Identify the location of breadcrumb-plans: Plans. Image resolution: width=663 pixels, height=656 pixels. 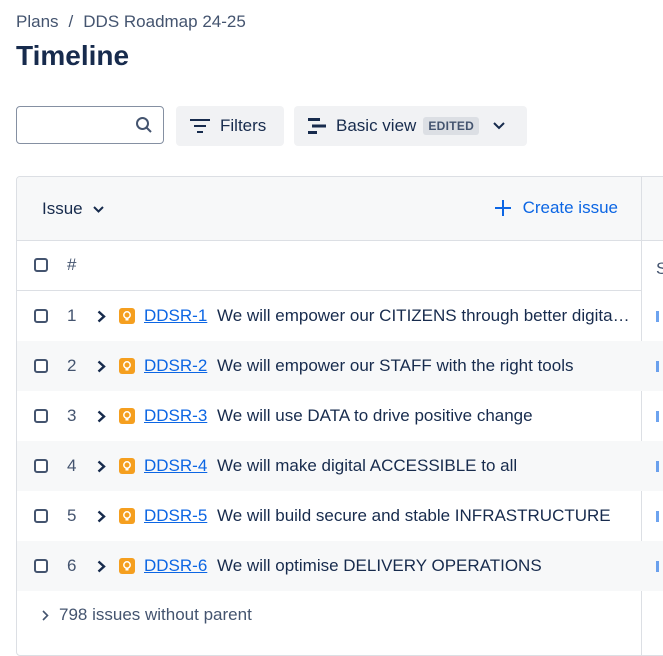
(37, 22).